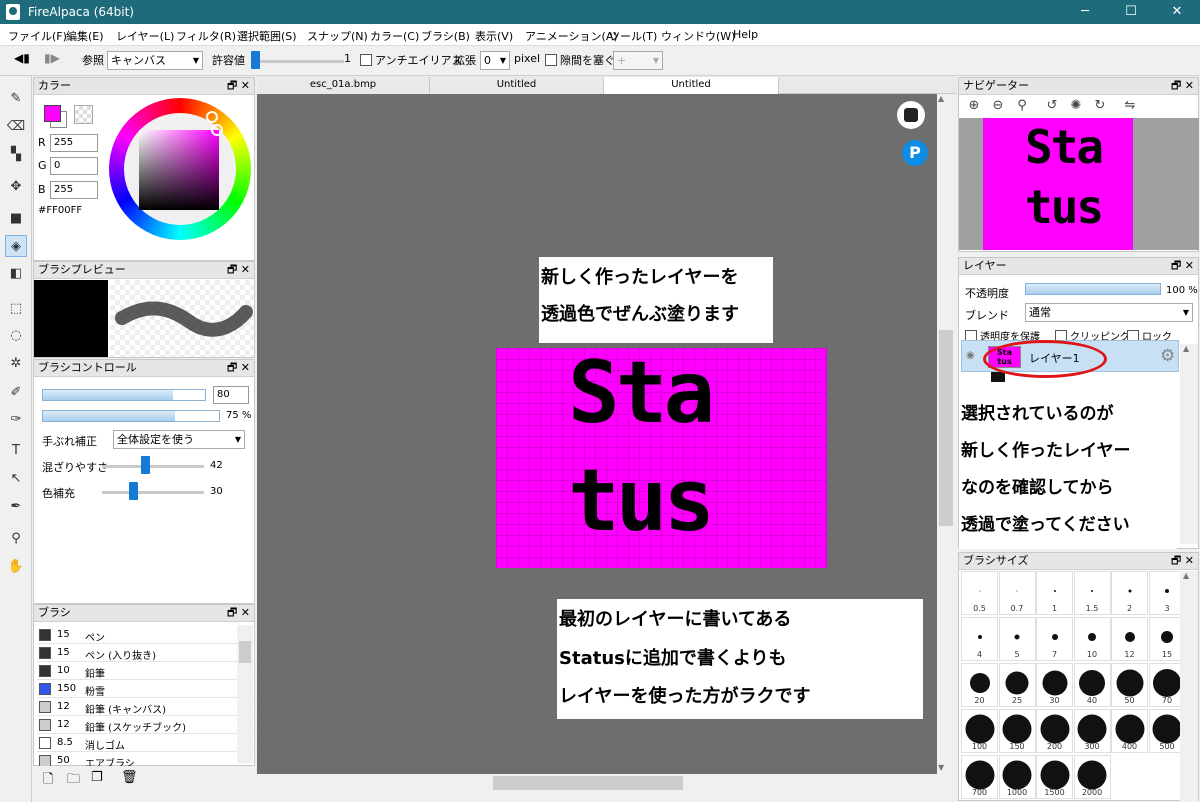 This screenshot has width=1200, height=802. I want to click on color-fill-slider-thumb, so click(133, 491).